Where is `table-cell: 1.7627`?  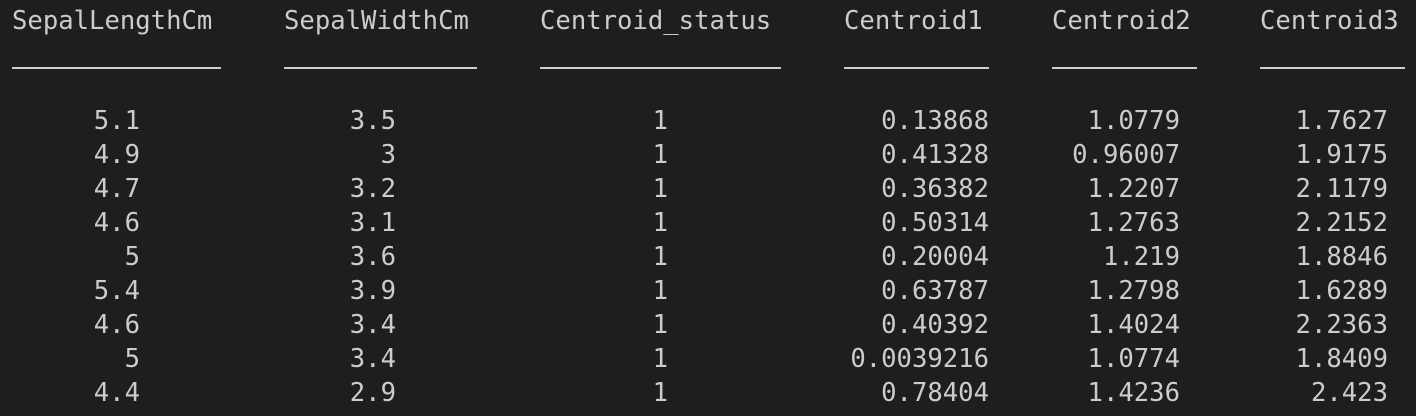
table-cell: 1.7627 is located at coordinates (1341, 121).